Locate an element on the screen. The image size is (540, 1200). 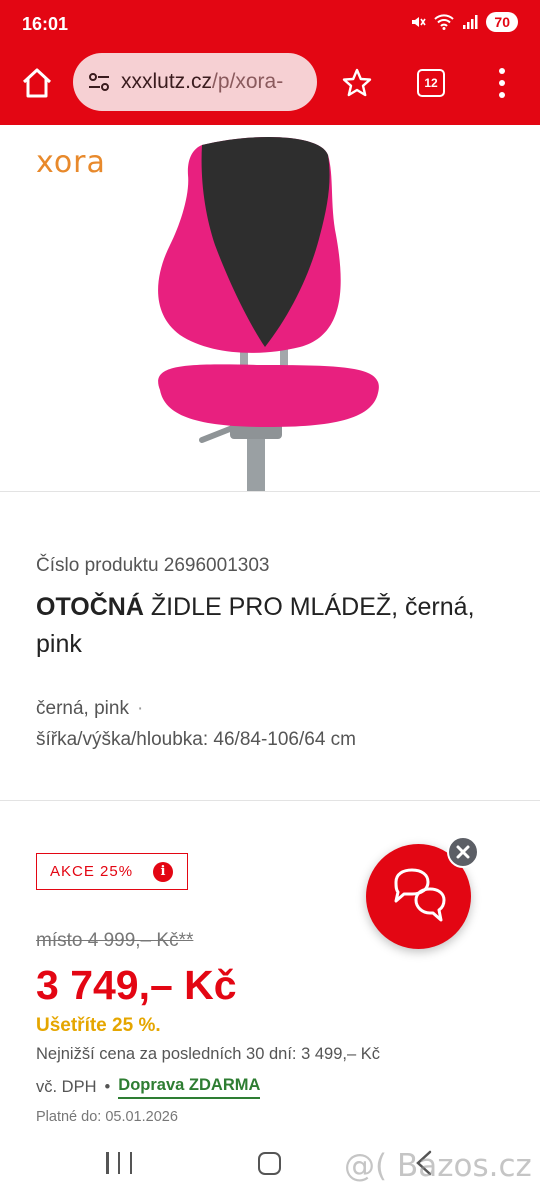
vat-shipping-row: vč. DPH • Doprava ZDARMA is located at coordinates (148, 1087).